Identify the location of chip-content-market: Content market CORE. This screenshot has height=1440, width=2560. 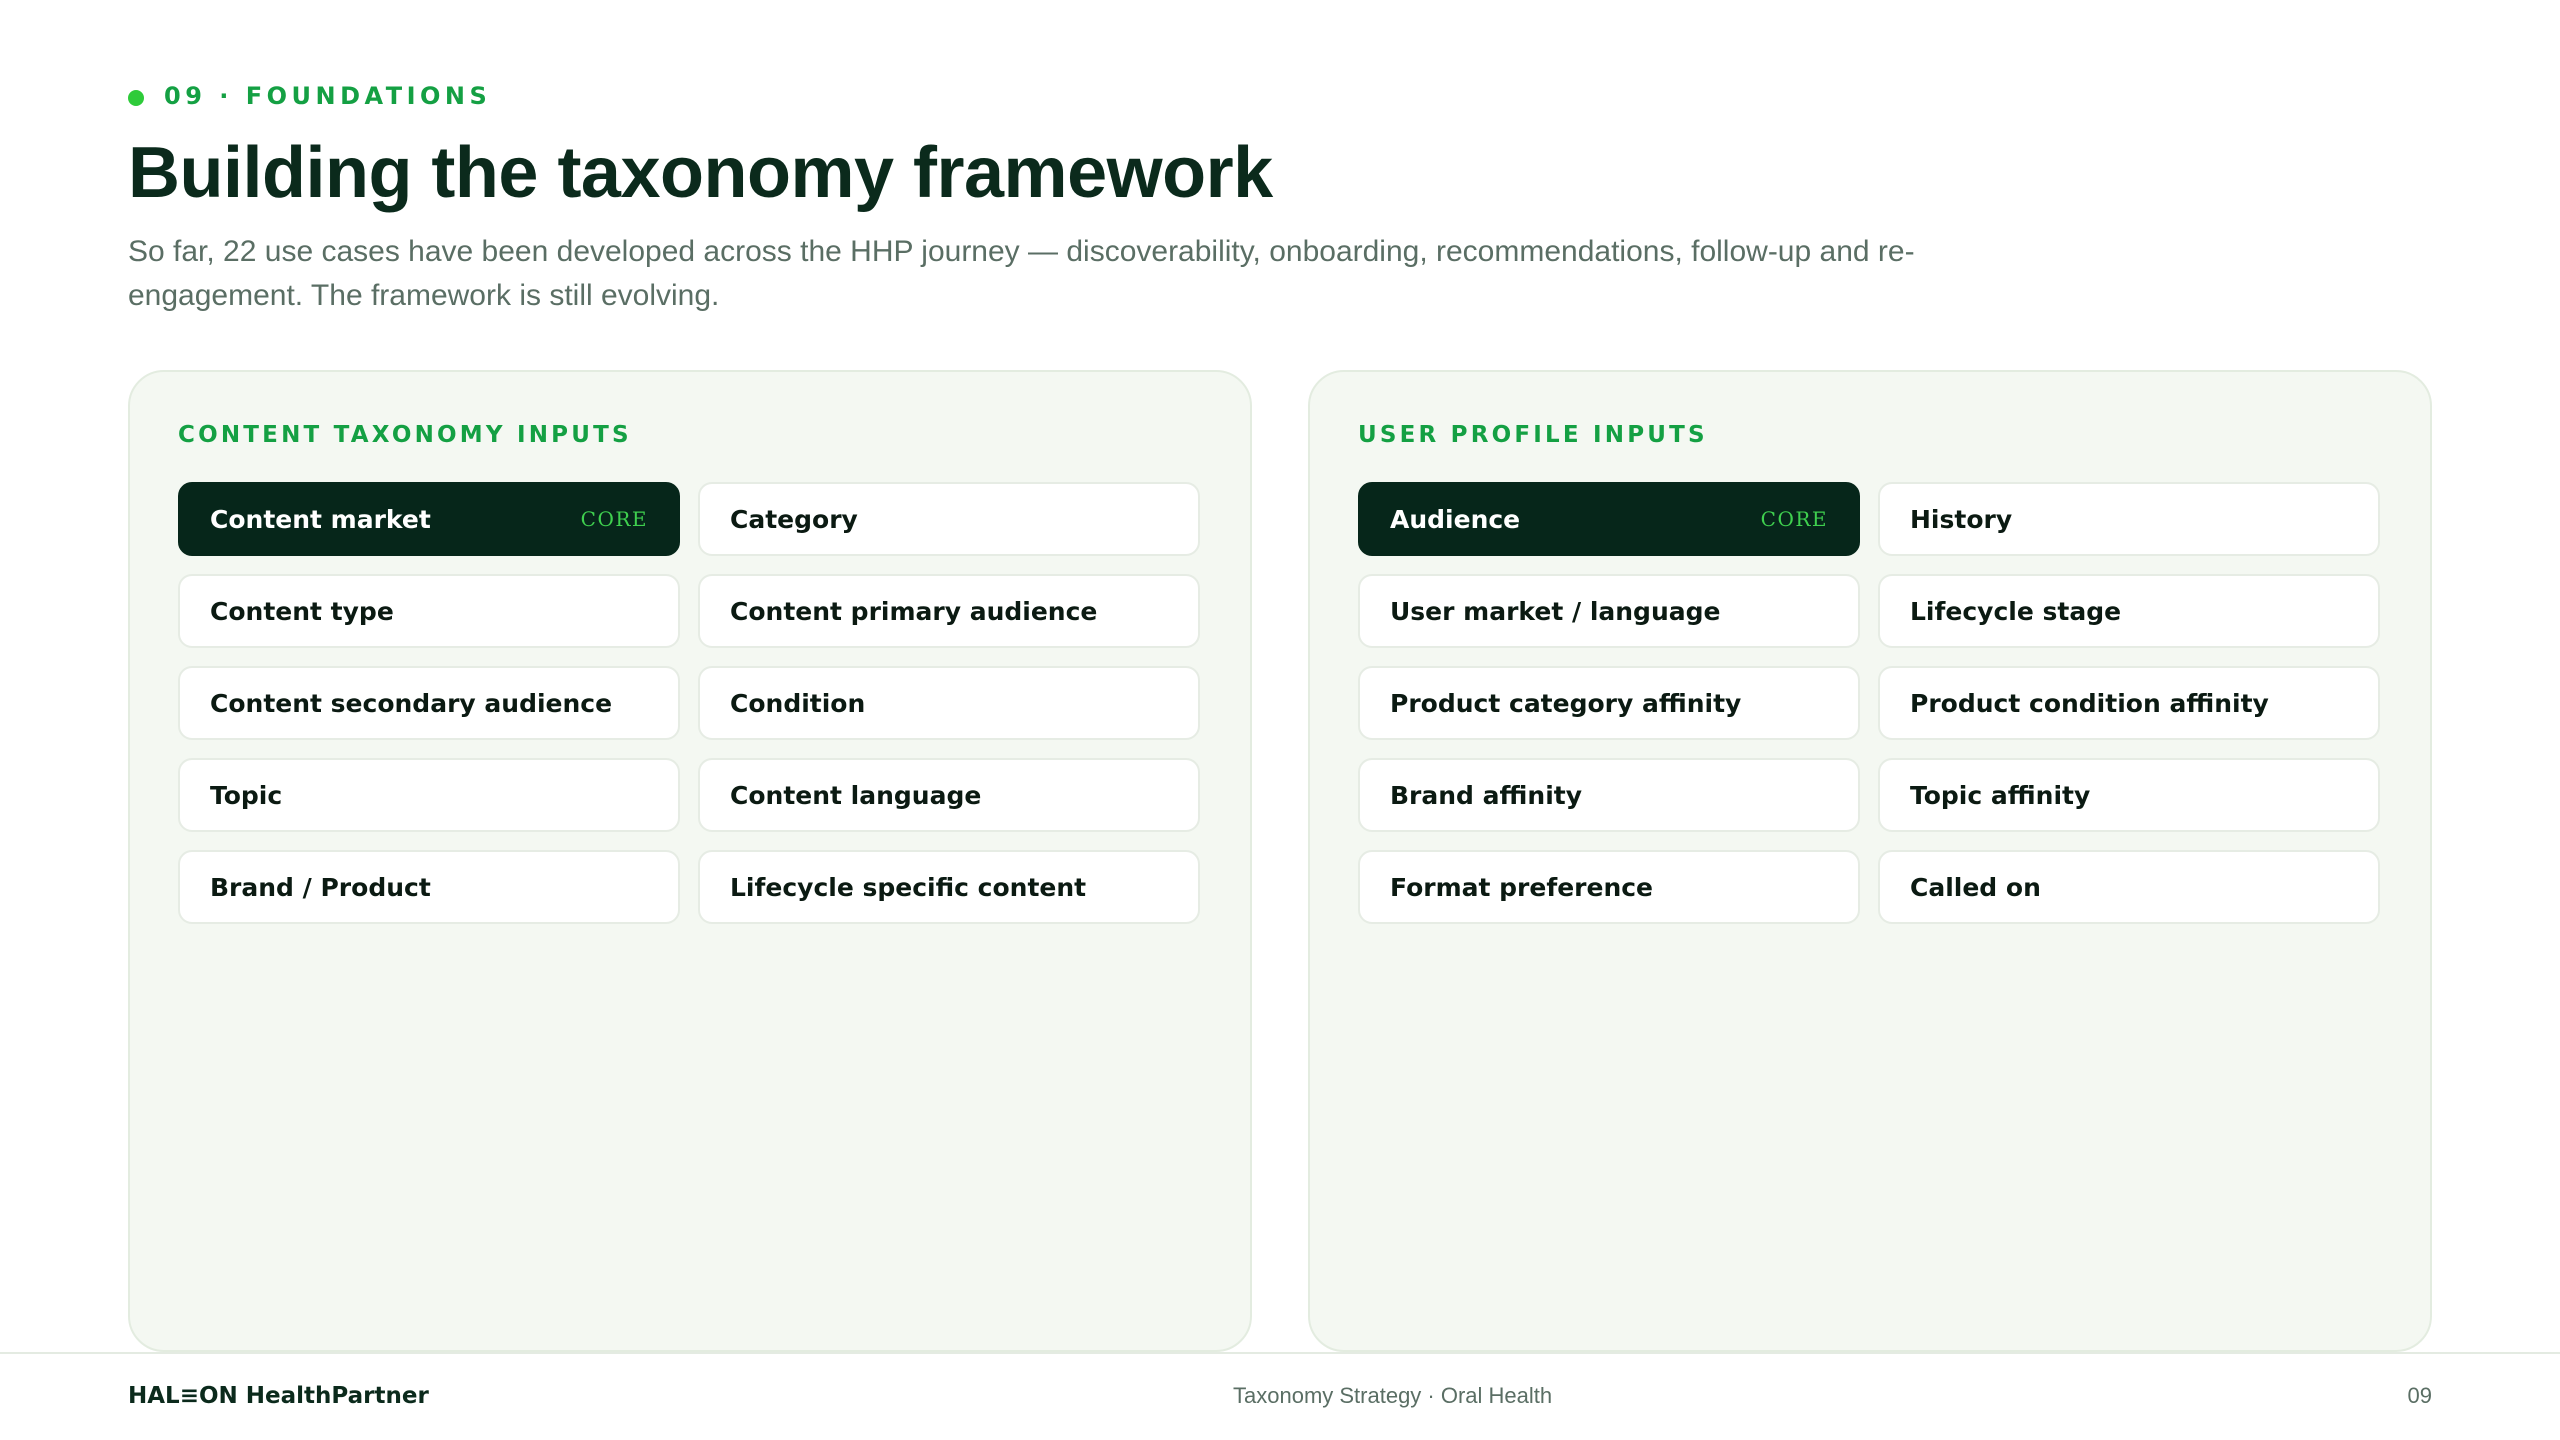
(429, 519).